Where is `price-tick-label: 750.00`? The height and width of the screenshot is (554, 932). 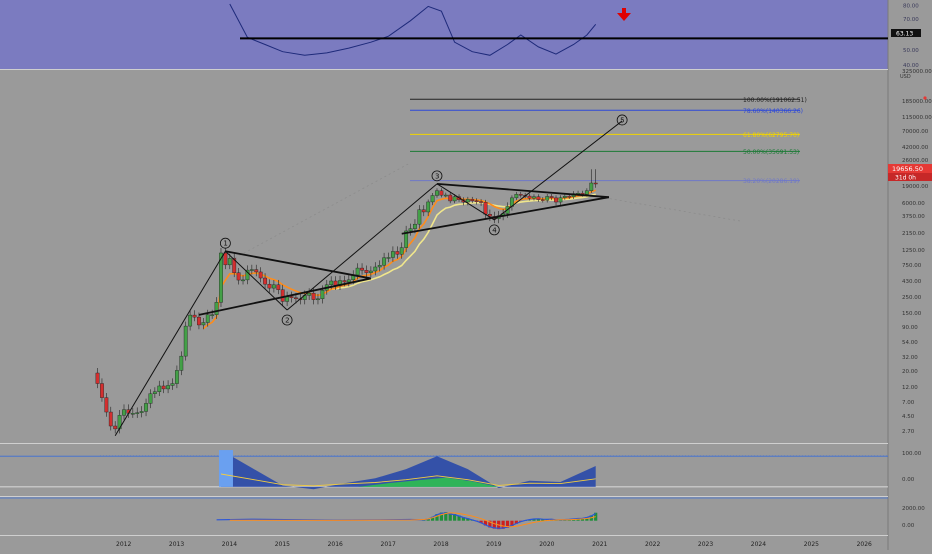
price-tick-label: 750.00 is located at coordinates (912, 266).